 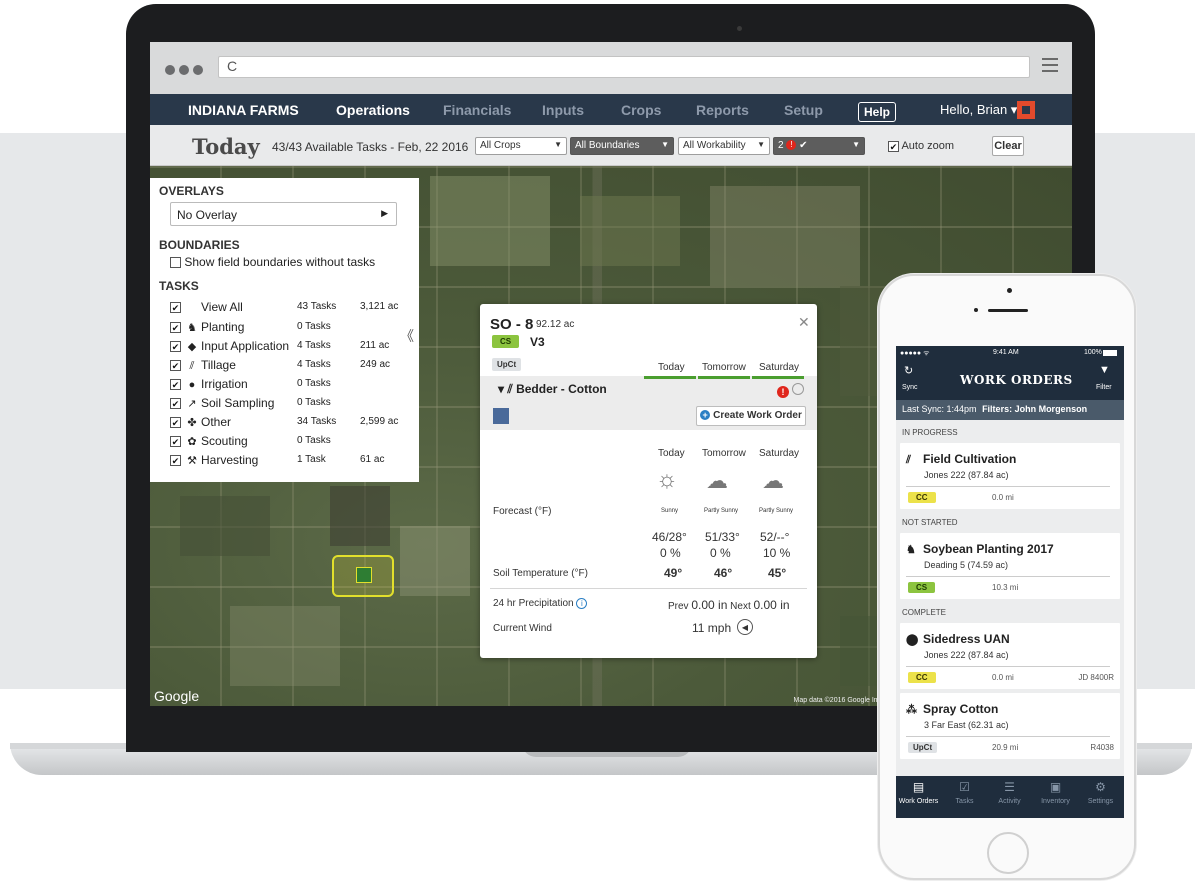 I want to click on tab-activity: ☰ Activity, so click(x=1009, y=792).